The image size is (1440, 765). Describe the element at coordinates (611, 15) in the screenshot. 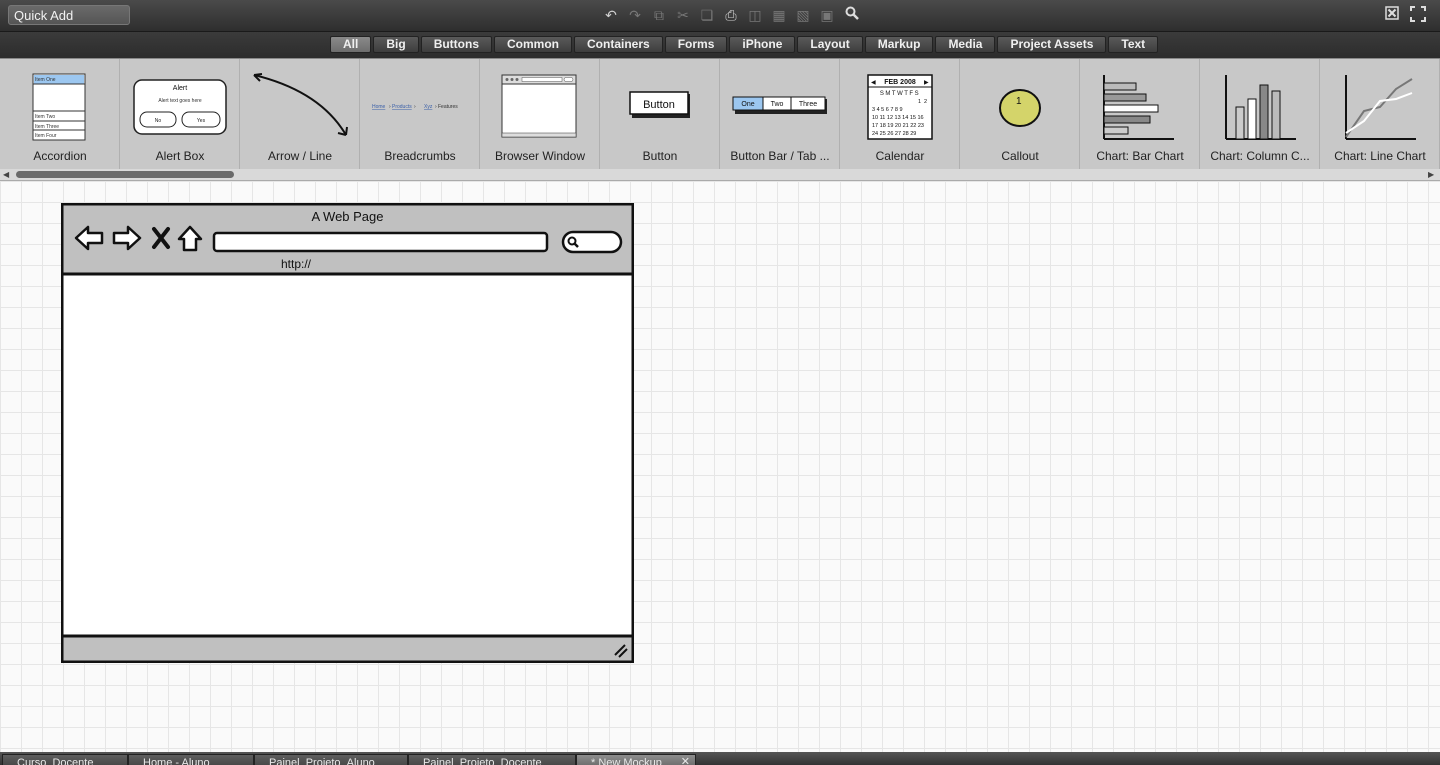

I see `undo-icon: ↶` at that location.